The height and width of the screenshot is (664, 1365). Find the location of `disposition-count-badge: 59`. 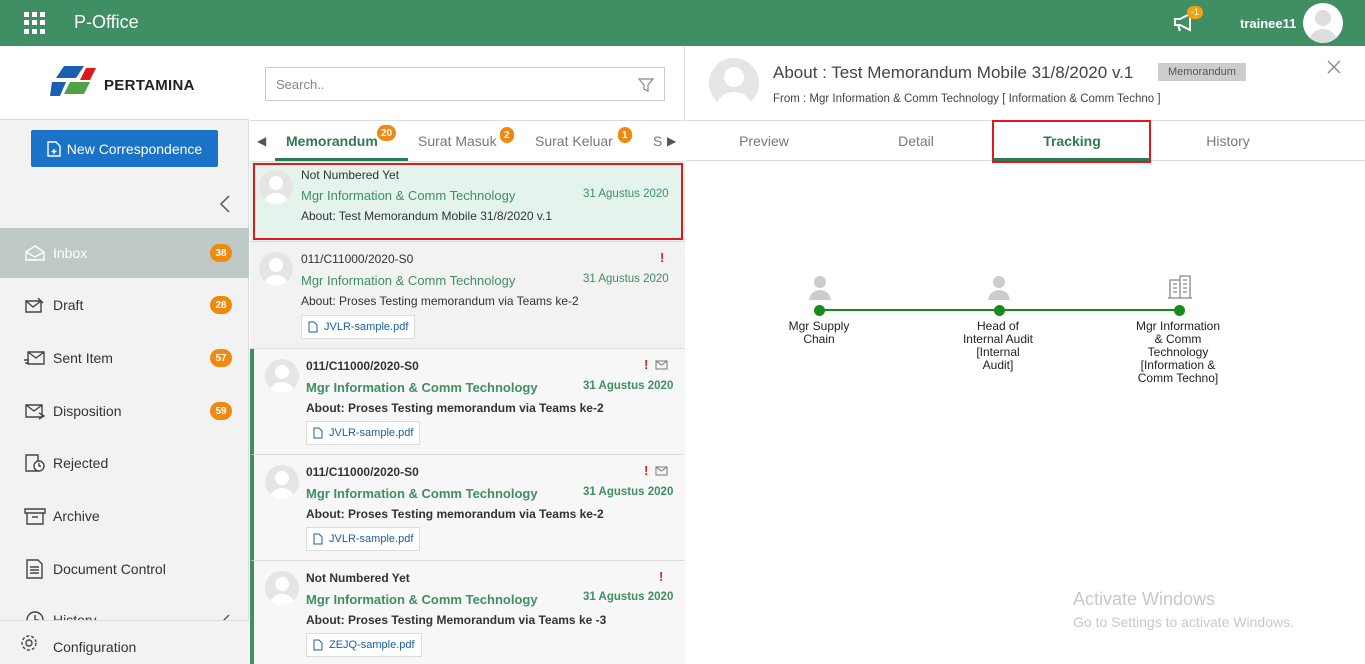

disposition-count-badge: 59 is located at coordinates (221, 411).